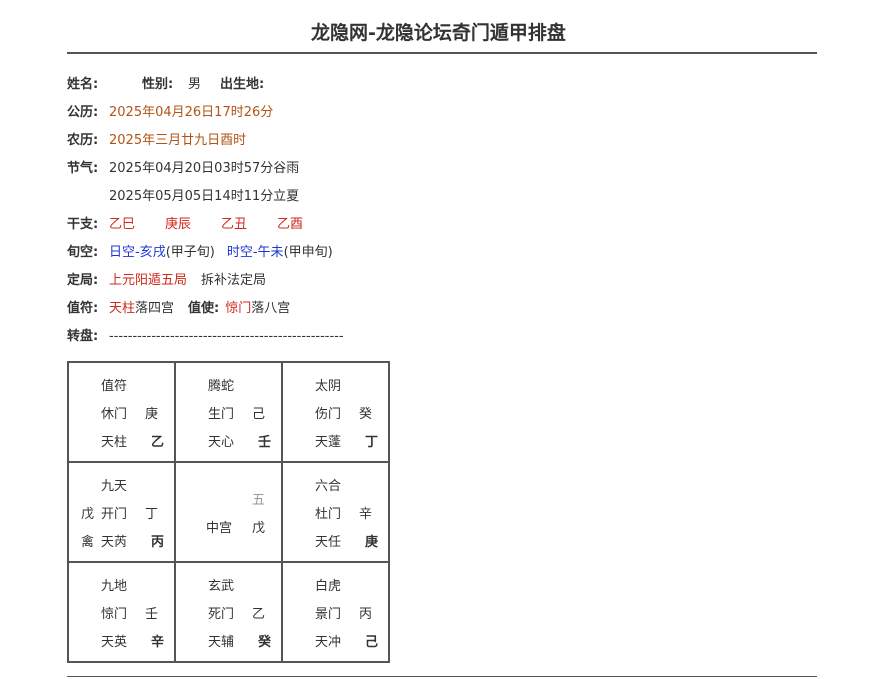 The image size is (877, 679). Describe the element at coordinates (221, 614) in the screenshot. I see `door-name: 死门` at that location.